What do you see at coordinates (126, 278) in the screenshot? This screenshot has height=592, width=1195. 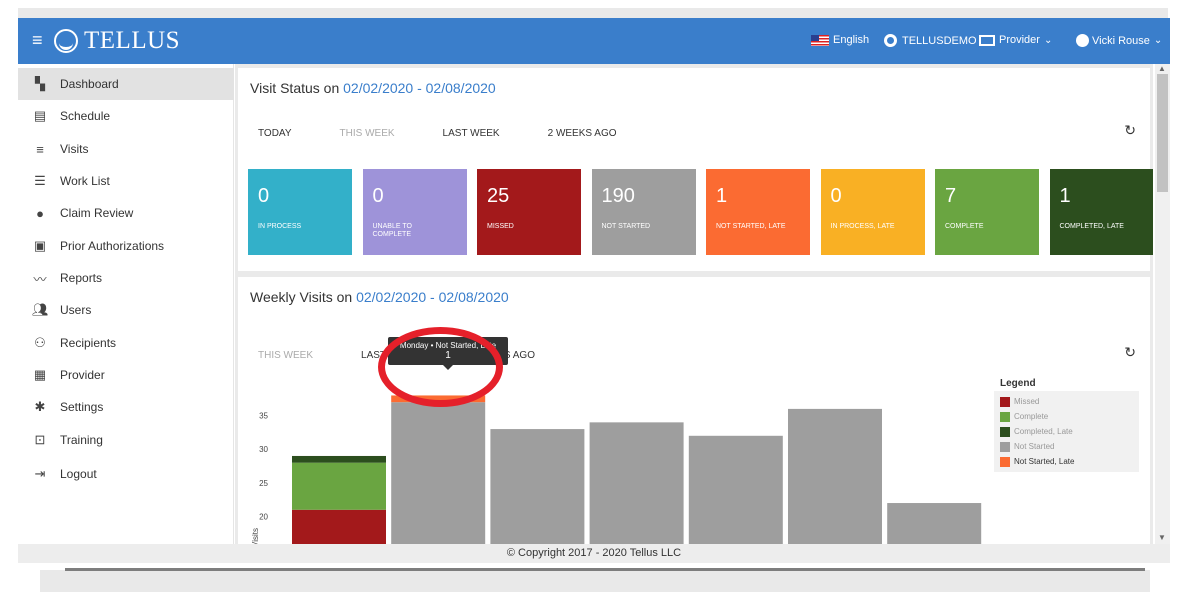 I see `sidebar-item-reports: 〰 Reports` at bounding box center [126, 278].